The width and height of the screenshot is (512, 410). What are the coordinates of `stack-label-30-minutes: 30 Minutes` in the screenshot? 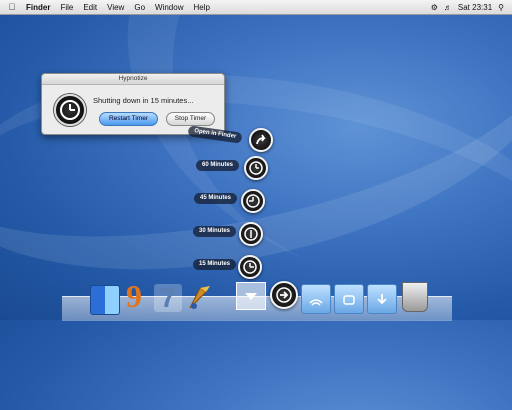 It's located at (215, 231).